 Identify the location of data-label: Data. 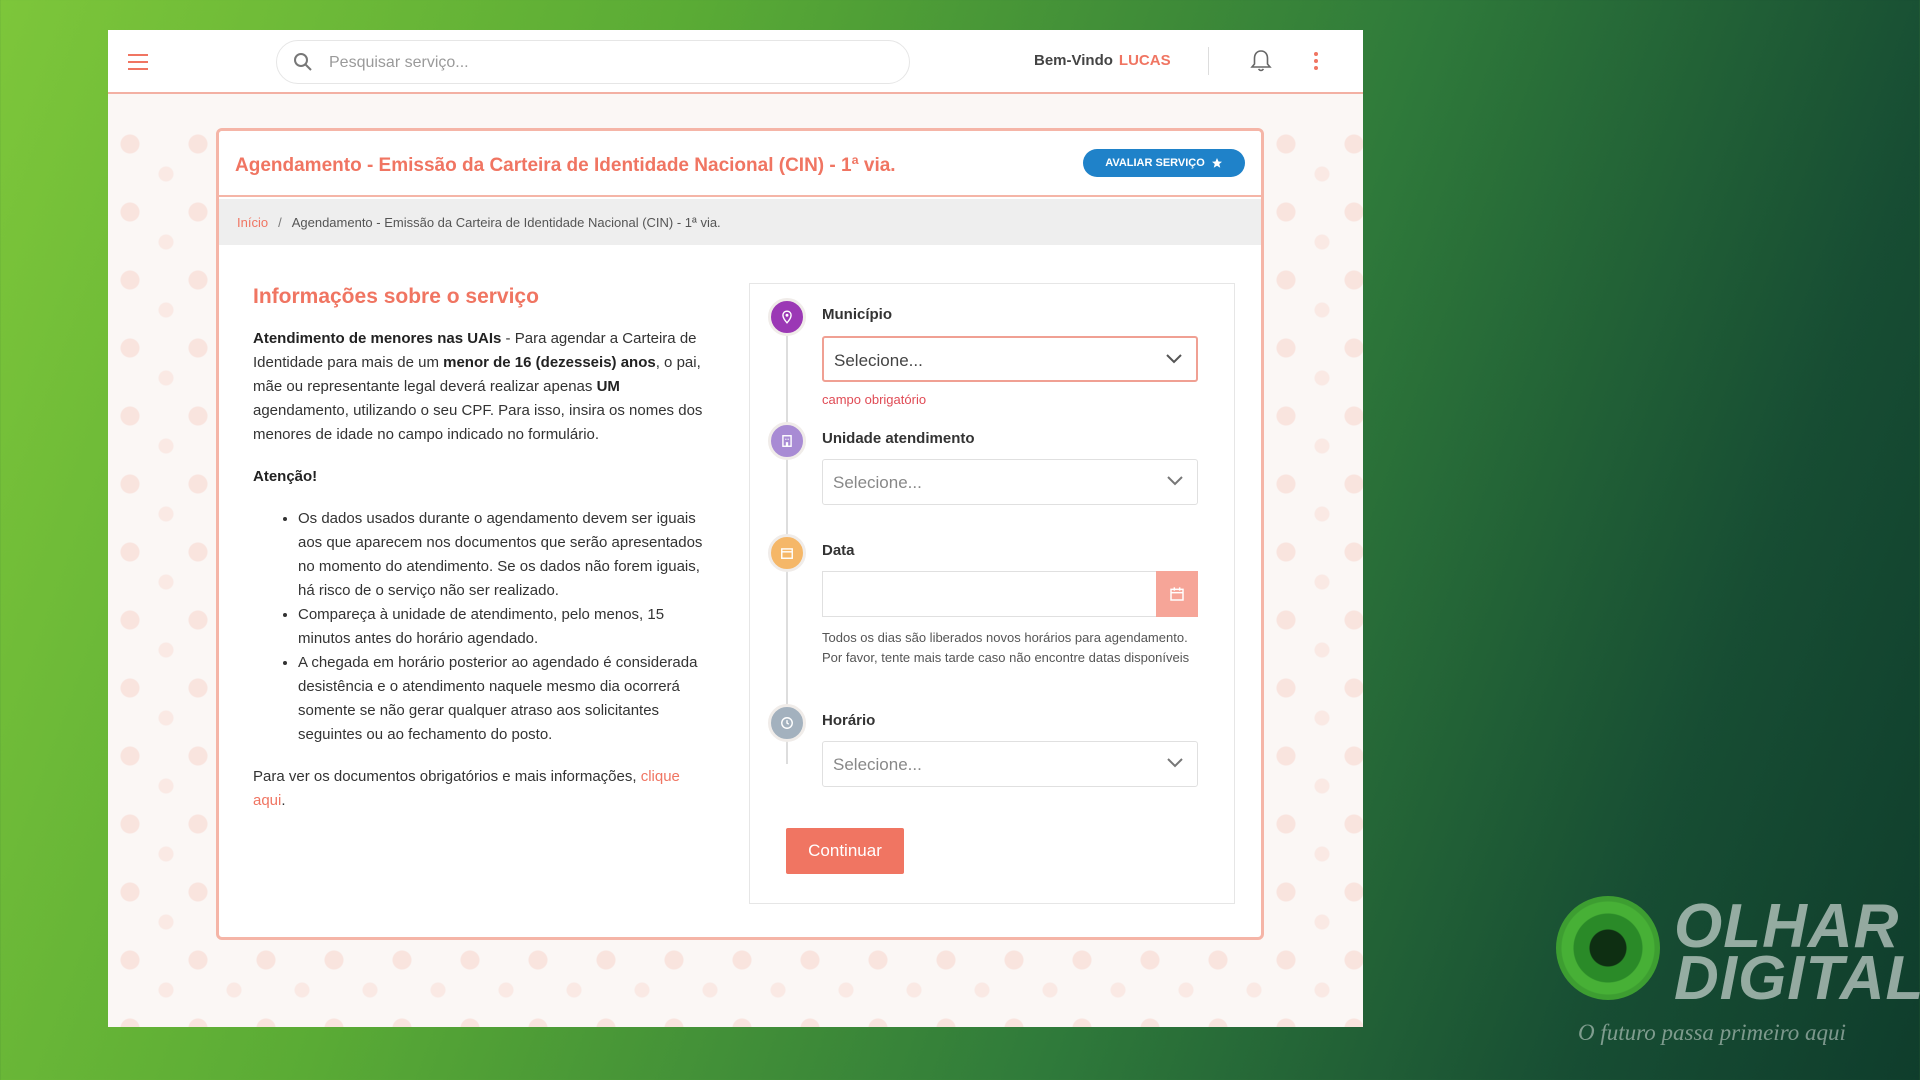
(838, 550).